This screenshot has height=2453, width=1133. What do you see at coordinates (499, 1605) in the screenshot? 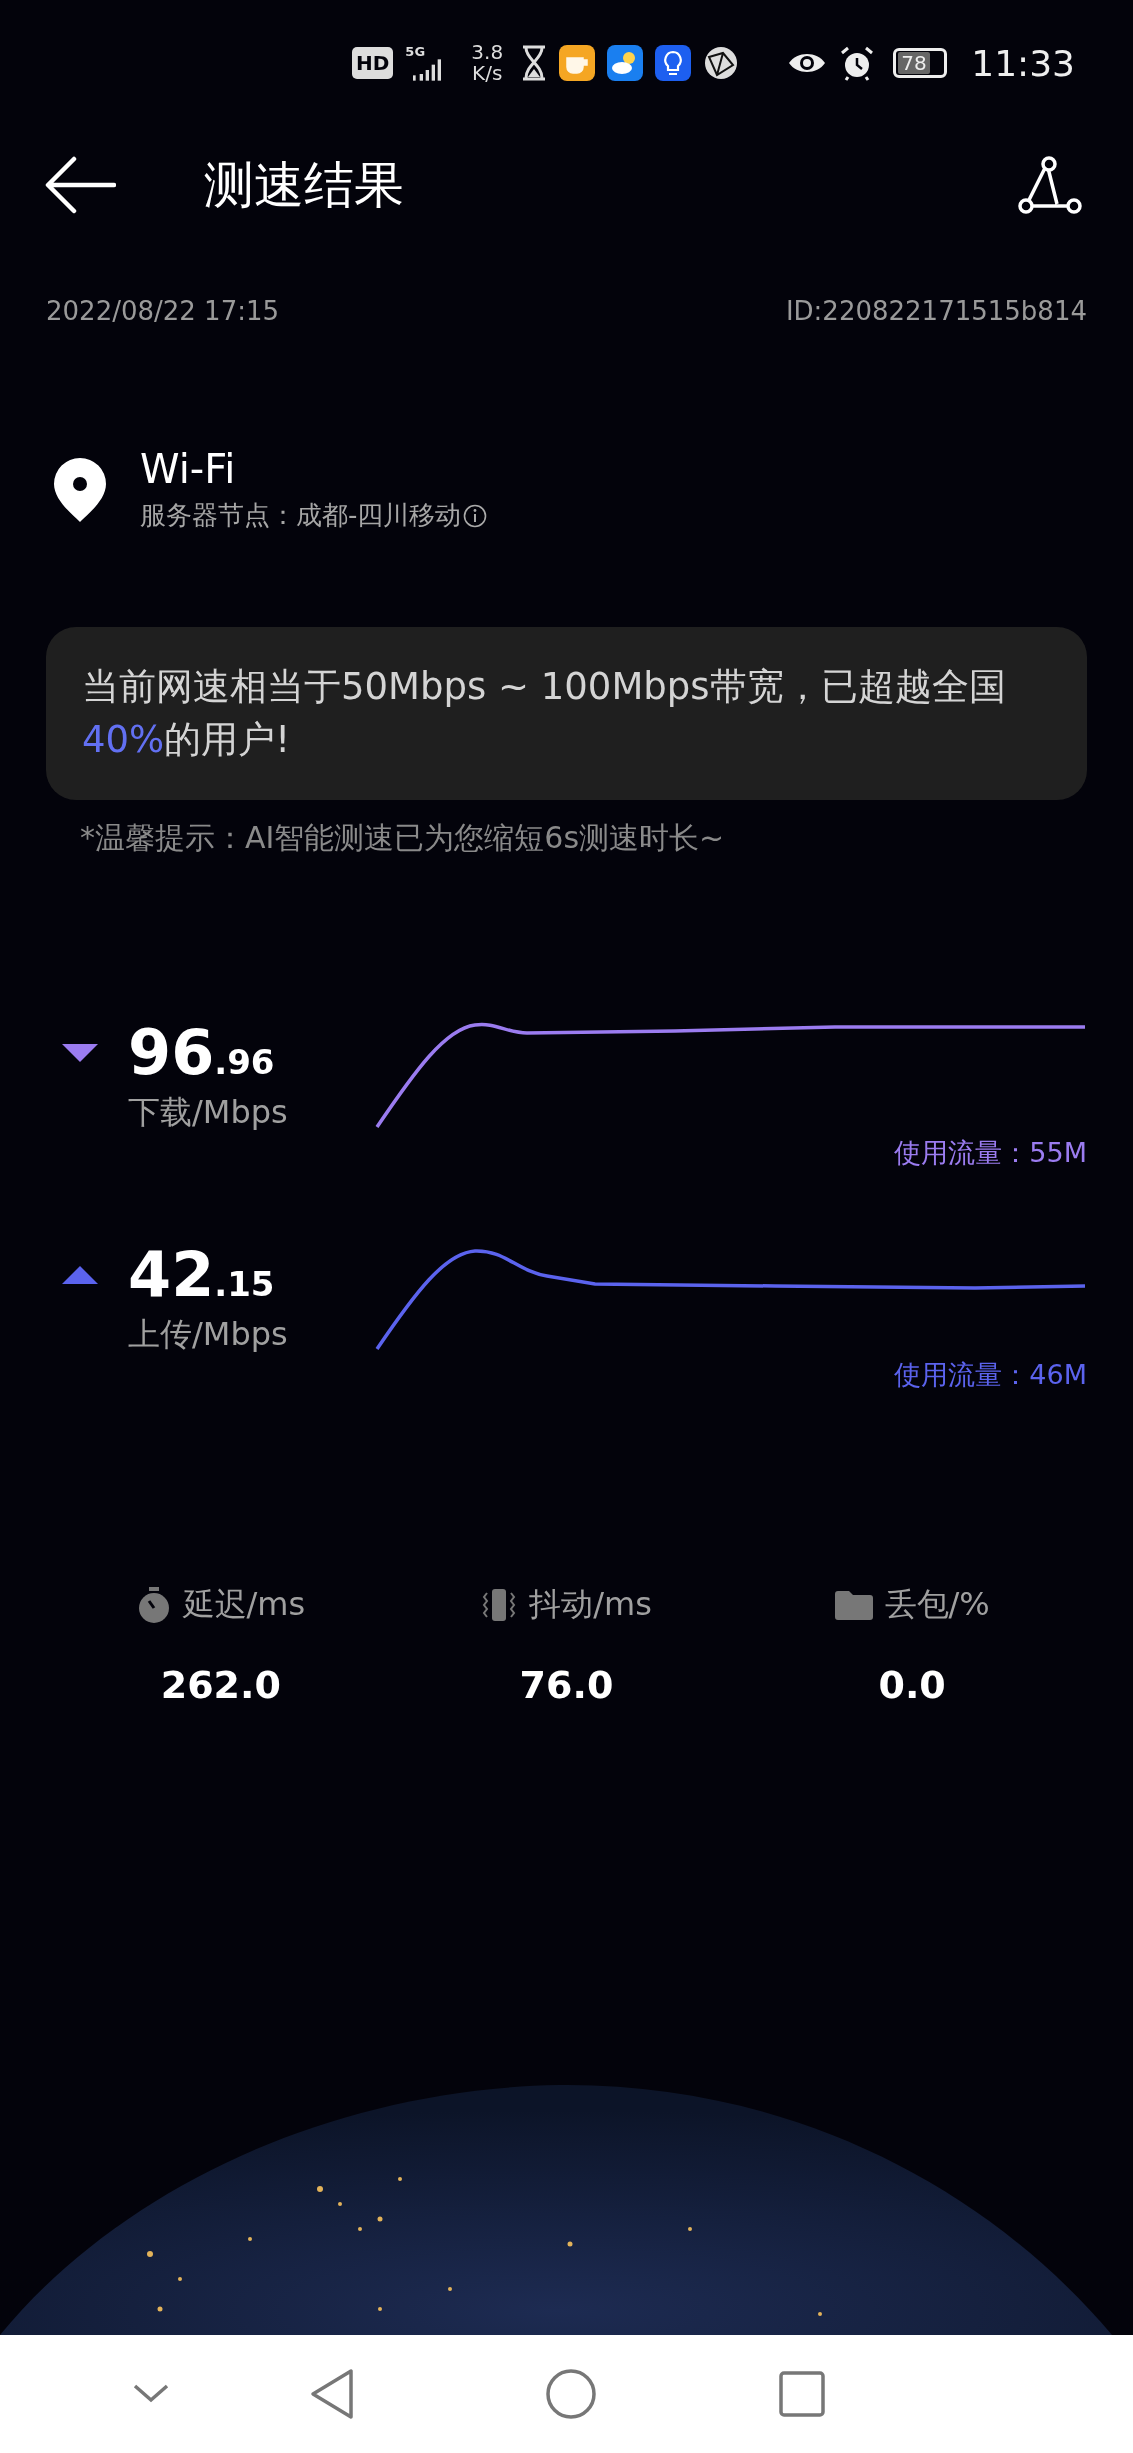
I see `vibrating-phone-icon` at bounding box center [499, 1605].